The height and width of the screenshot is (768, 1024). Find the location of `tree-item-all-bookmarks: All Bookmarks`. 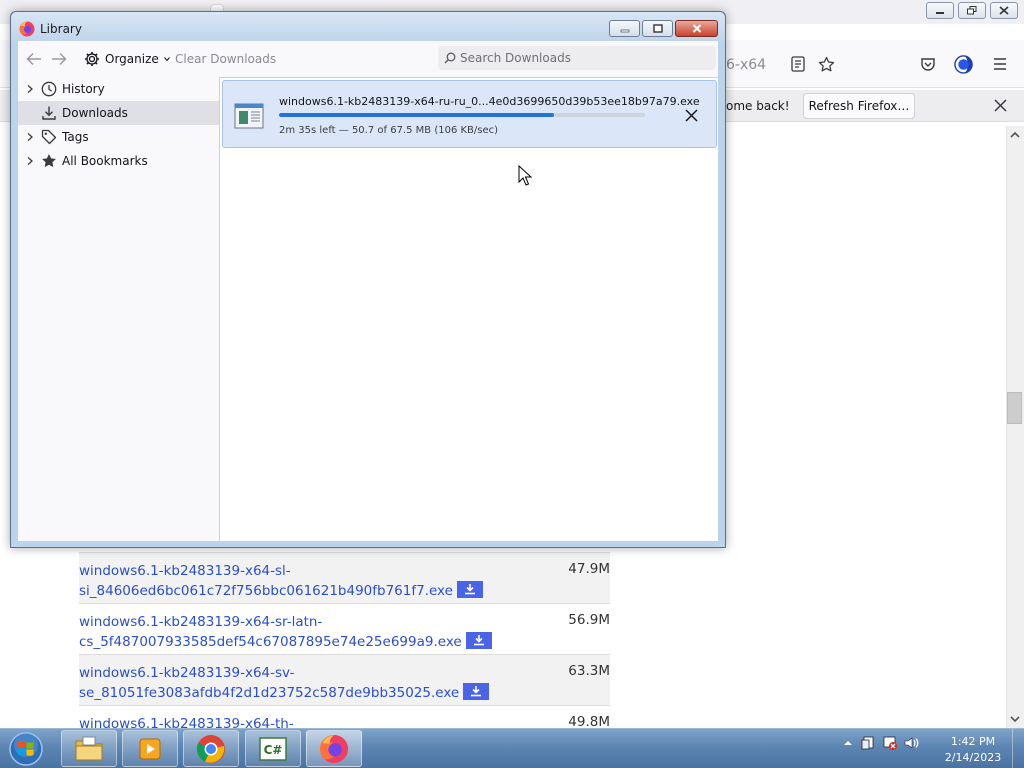

tree-item-all-bookmarks: All Bookmarks is located at coordinates (118, 161).